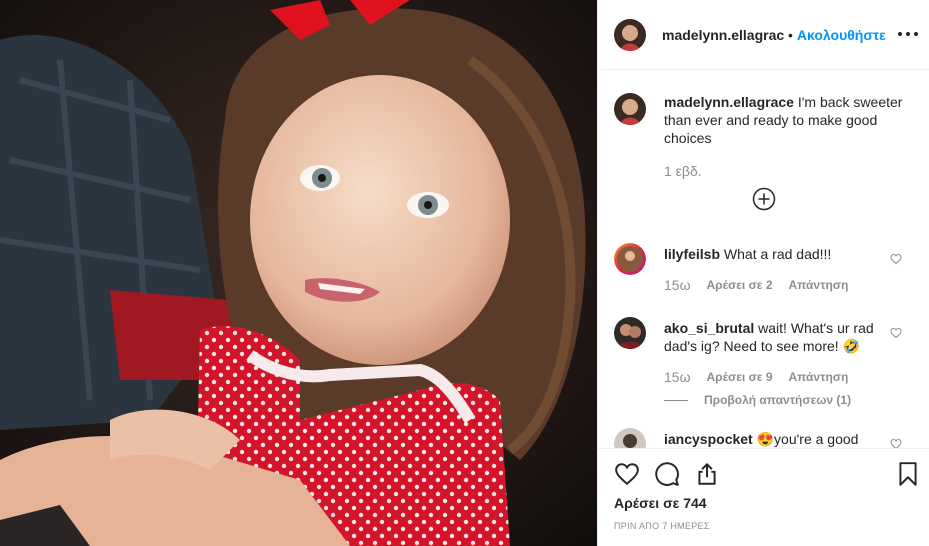 This screenshot has height=546, width=929. Describe the element at coordinates (740, 285) in the screenshot. I see `comment-likes: Αρέσει σε 2` at that location.